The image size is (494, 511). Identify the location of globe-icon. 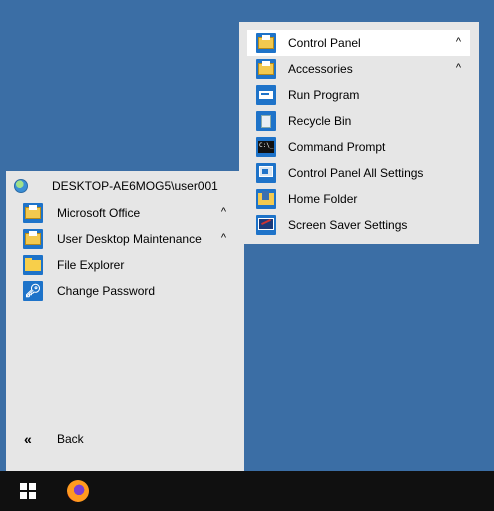
(21, 186).